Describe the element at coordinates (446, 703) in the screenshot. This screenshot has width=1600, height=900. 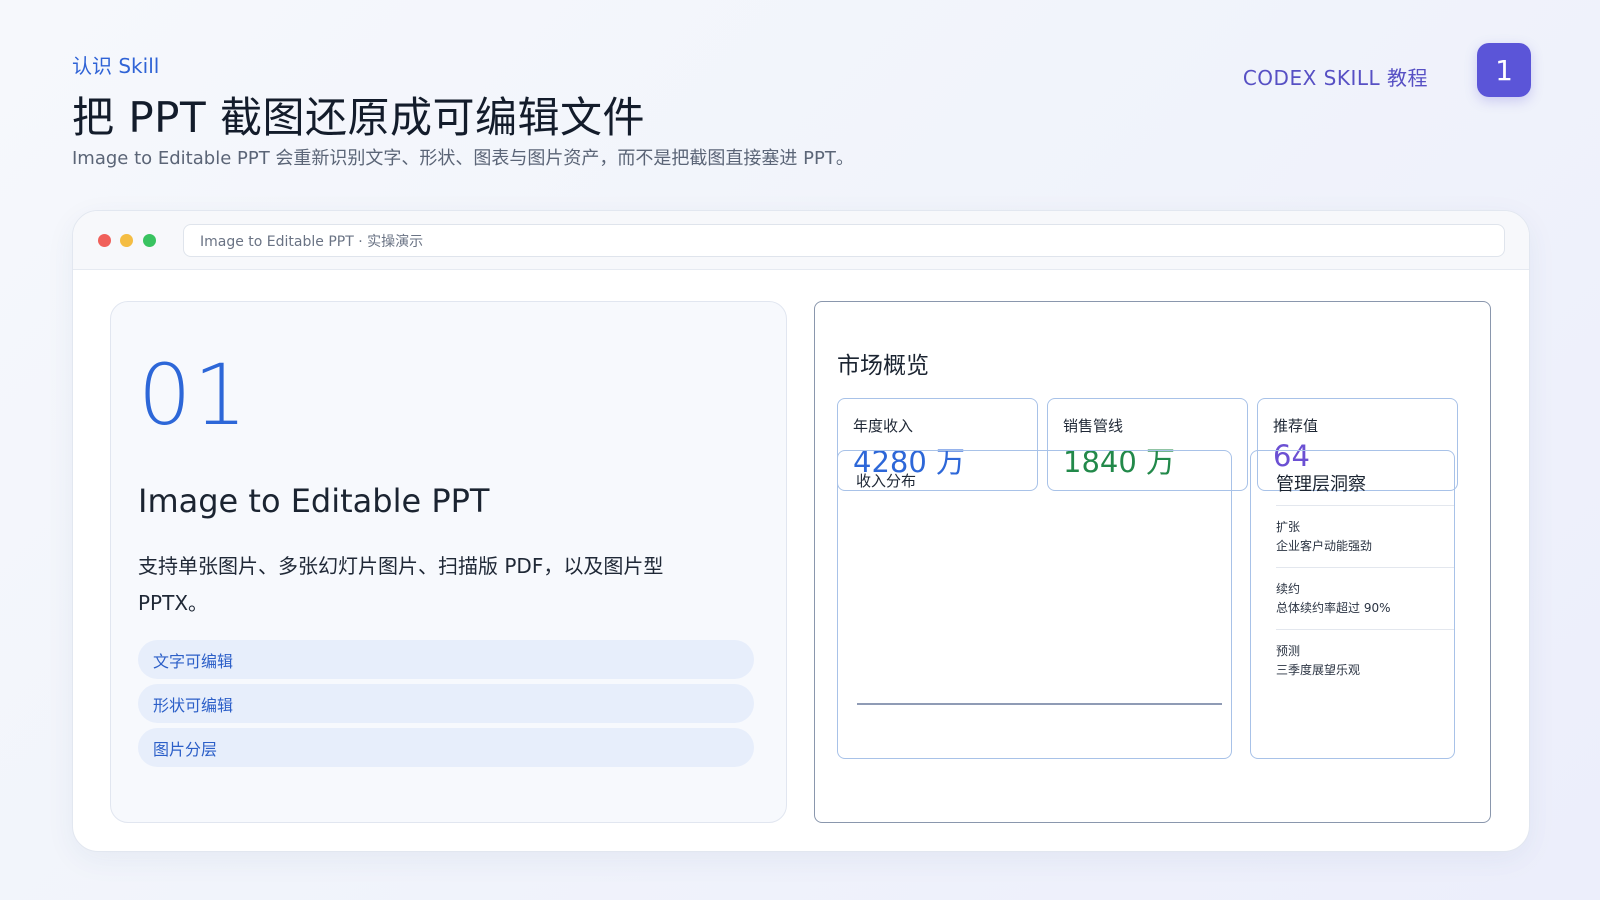
I see `feature-pill-shape-editable: 形状可编辑` at that location.